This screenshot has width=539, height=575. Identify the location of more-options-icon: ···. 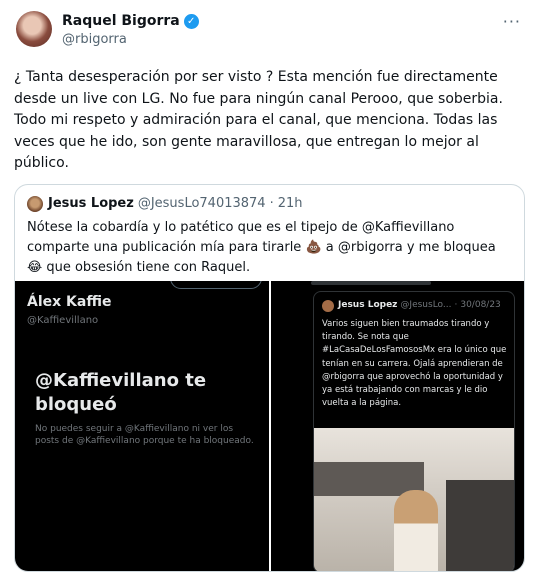
(512, 21).